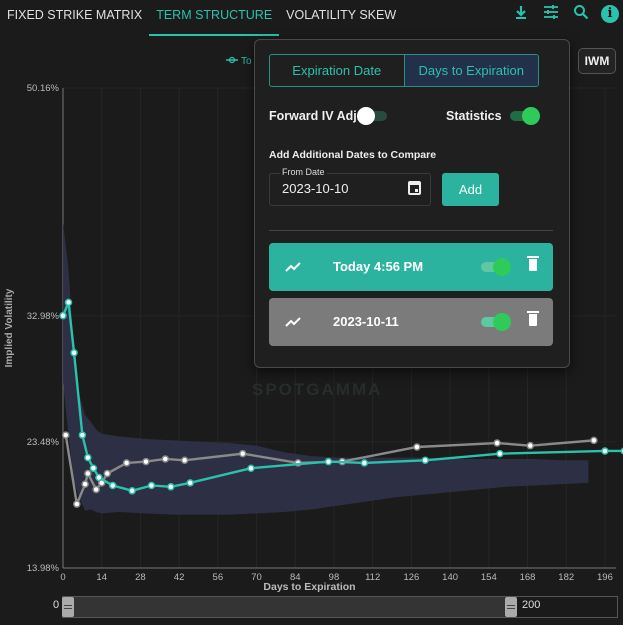 This screenshot has width=623, height=625. Describe the element at coordinates (337, 70) in the screenshot. I see `mode-expiration-date: Expiration Date` at that location.